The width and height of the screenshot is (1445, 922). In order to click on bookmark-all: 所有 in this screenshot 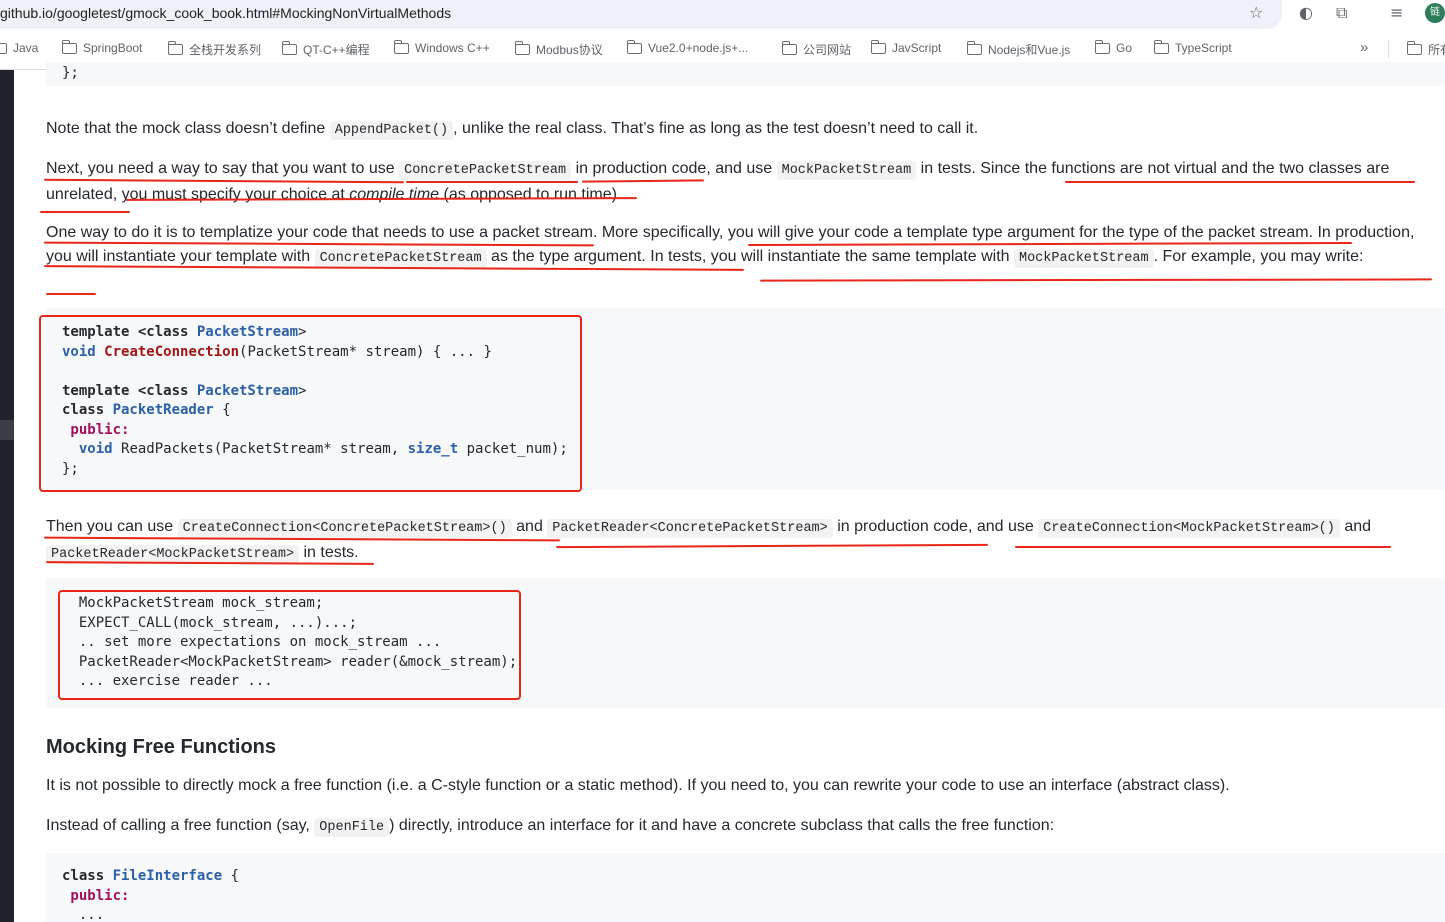, I will do `click(1425, 49)`.